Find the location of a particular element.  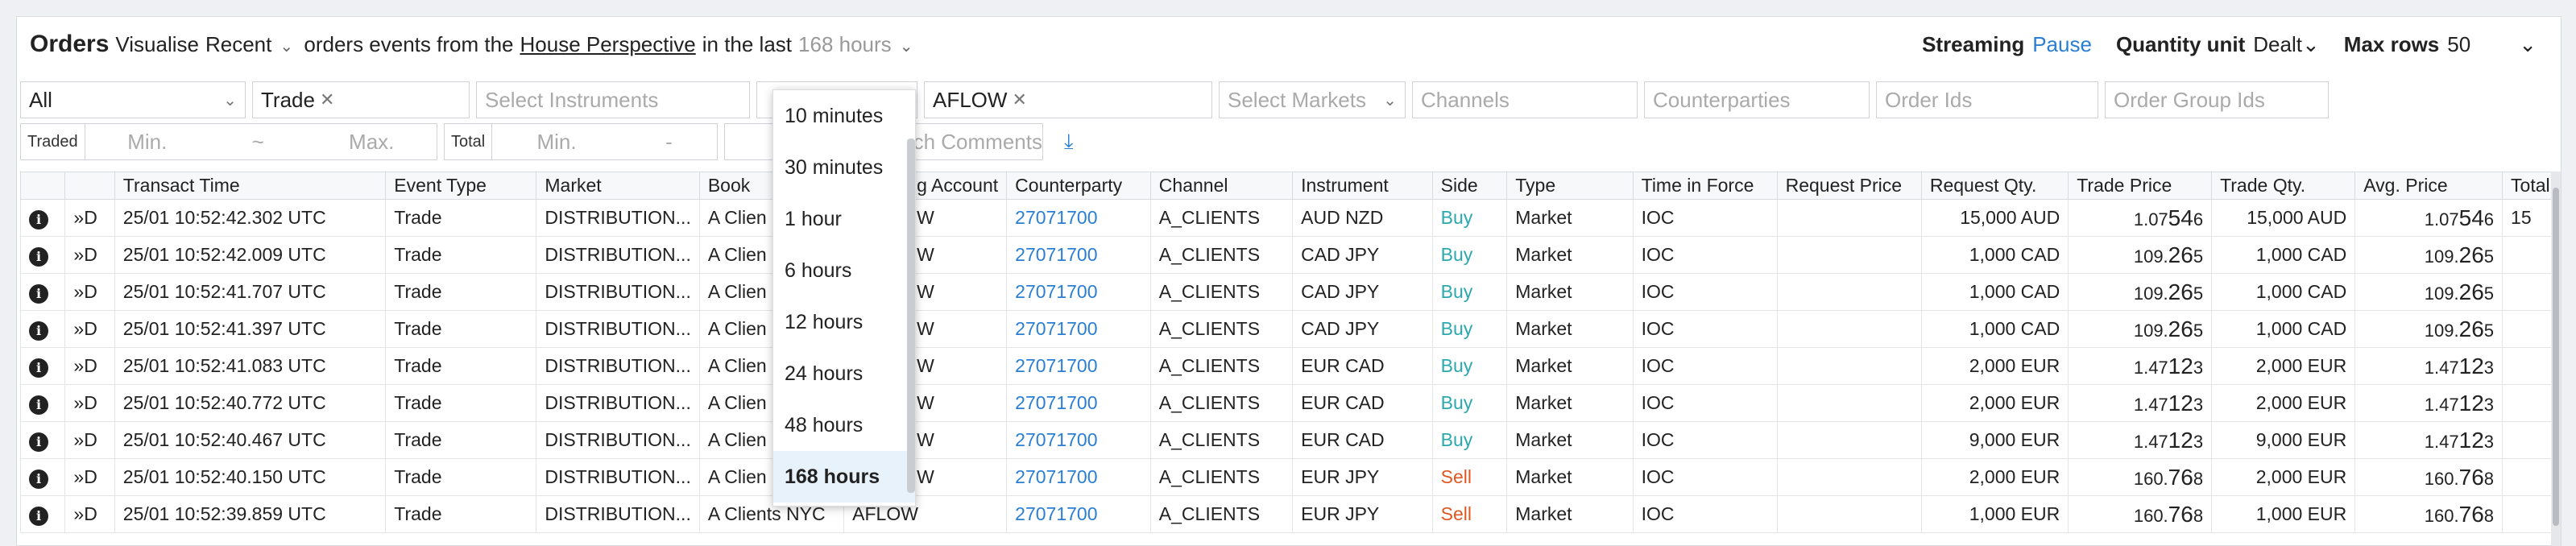

column-header: Trade Qty. is located at coordinates (2283, 186).